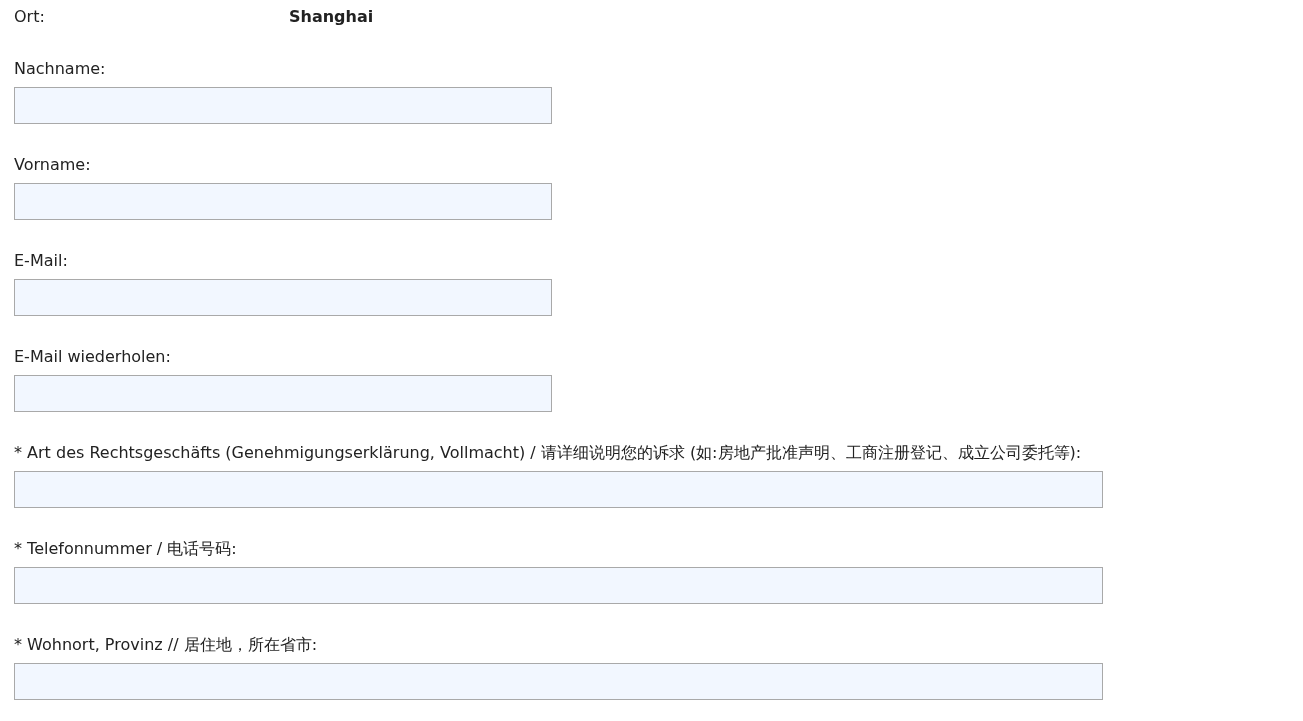 The image size is (1303, 721). Describe the element at coordinates (41, 261) in the screenshot. I see `field-label: E-Mail:` at that location.